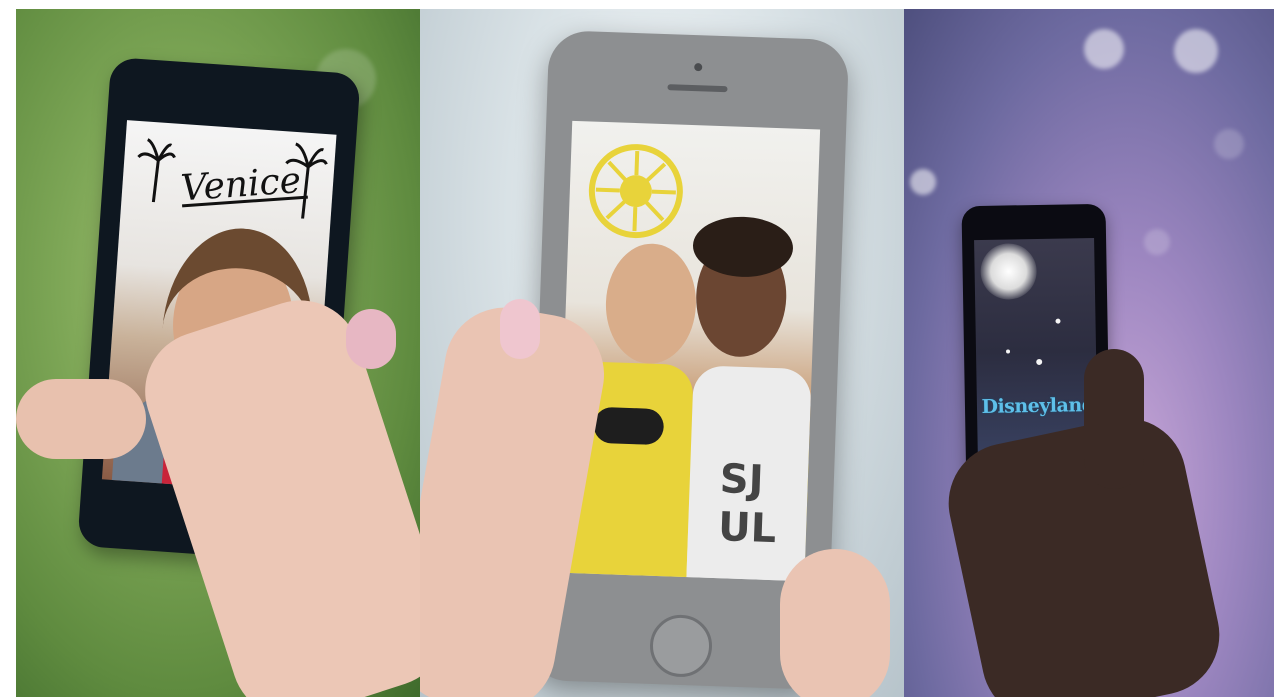 Image resolution: width=1287 pixels, height=699 pixels. I want to click on venice-filter-text: Venice, so click(241, 185).